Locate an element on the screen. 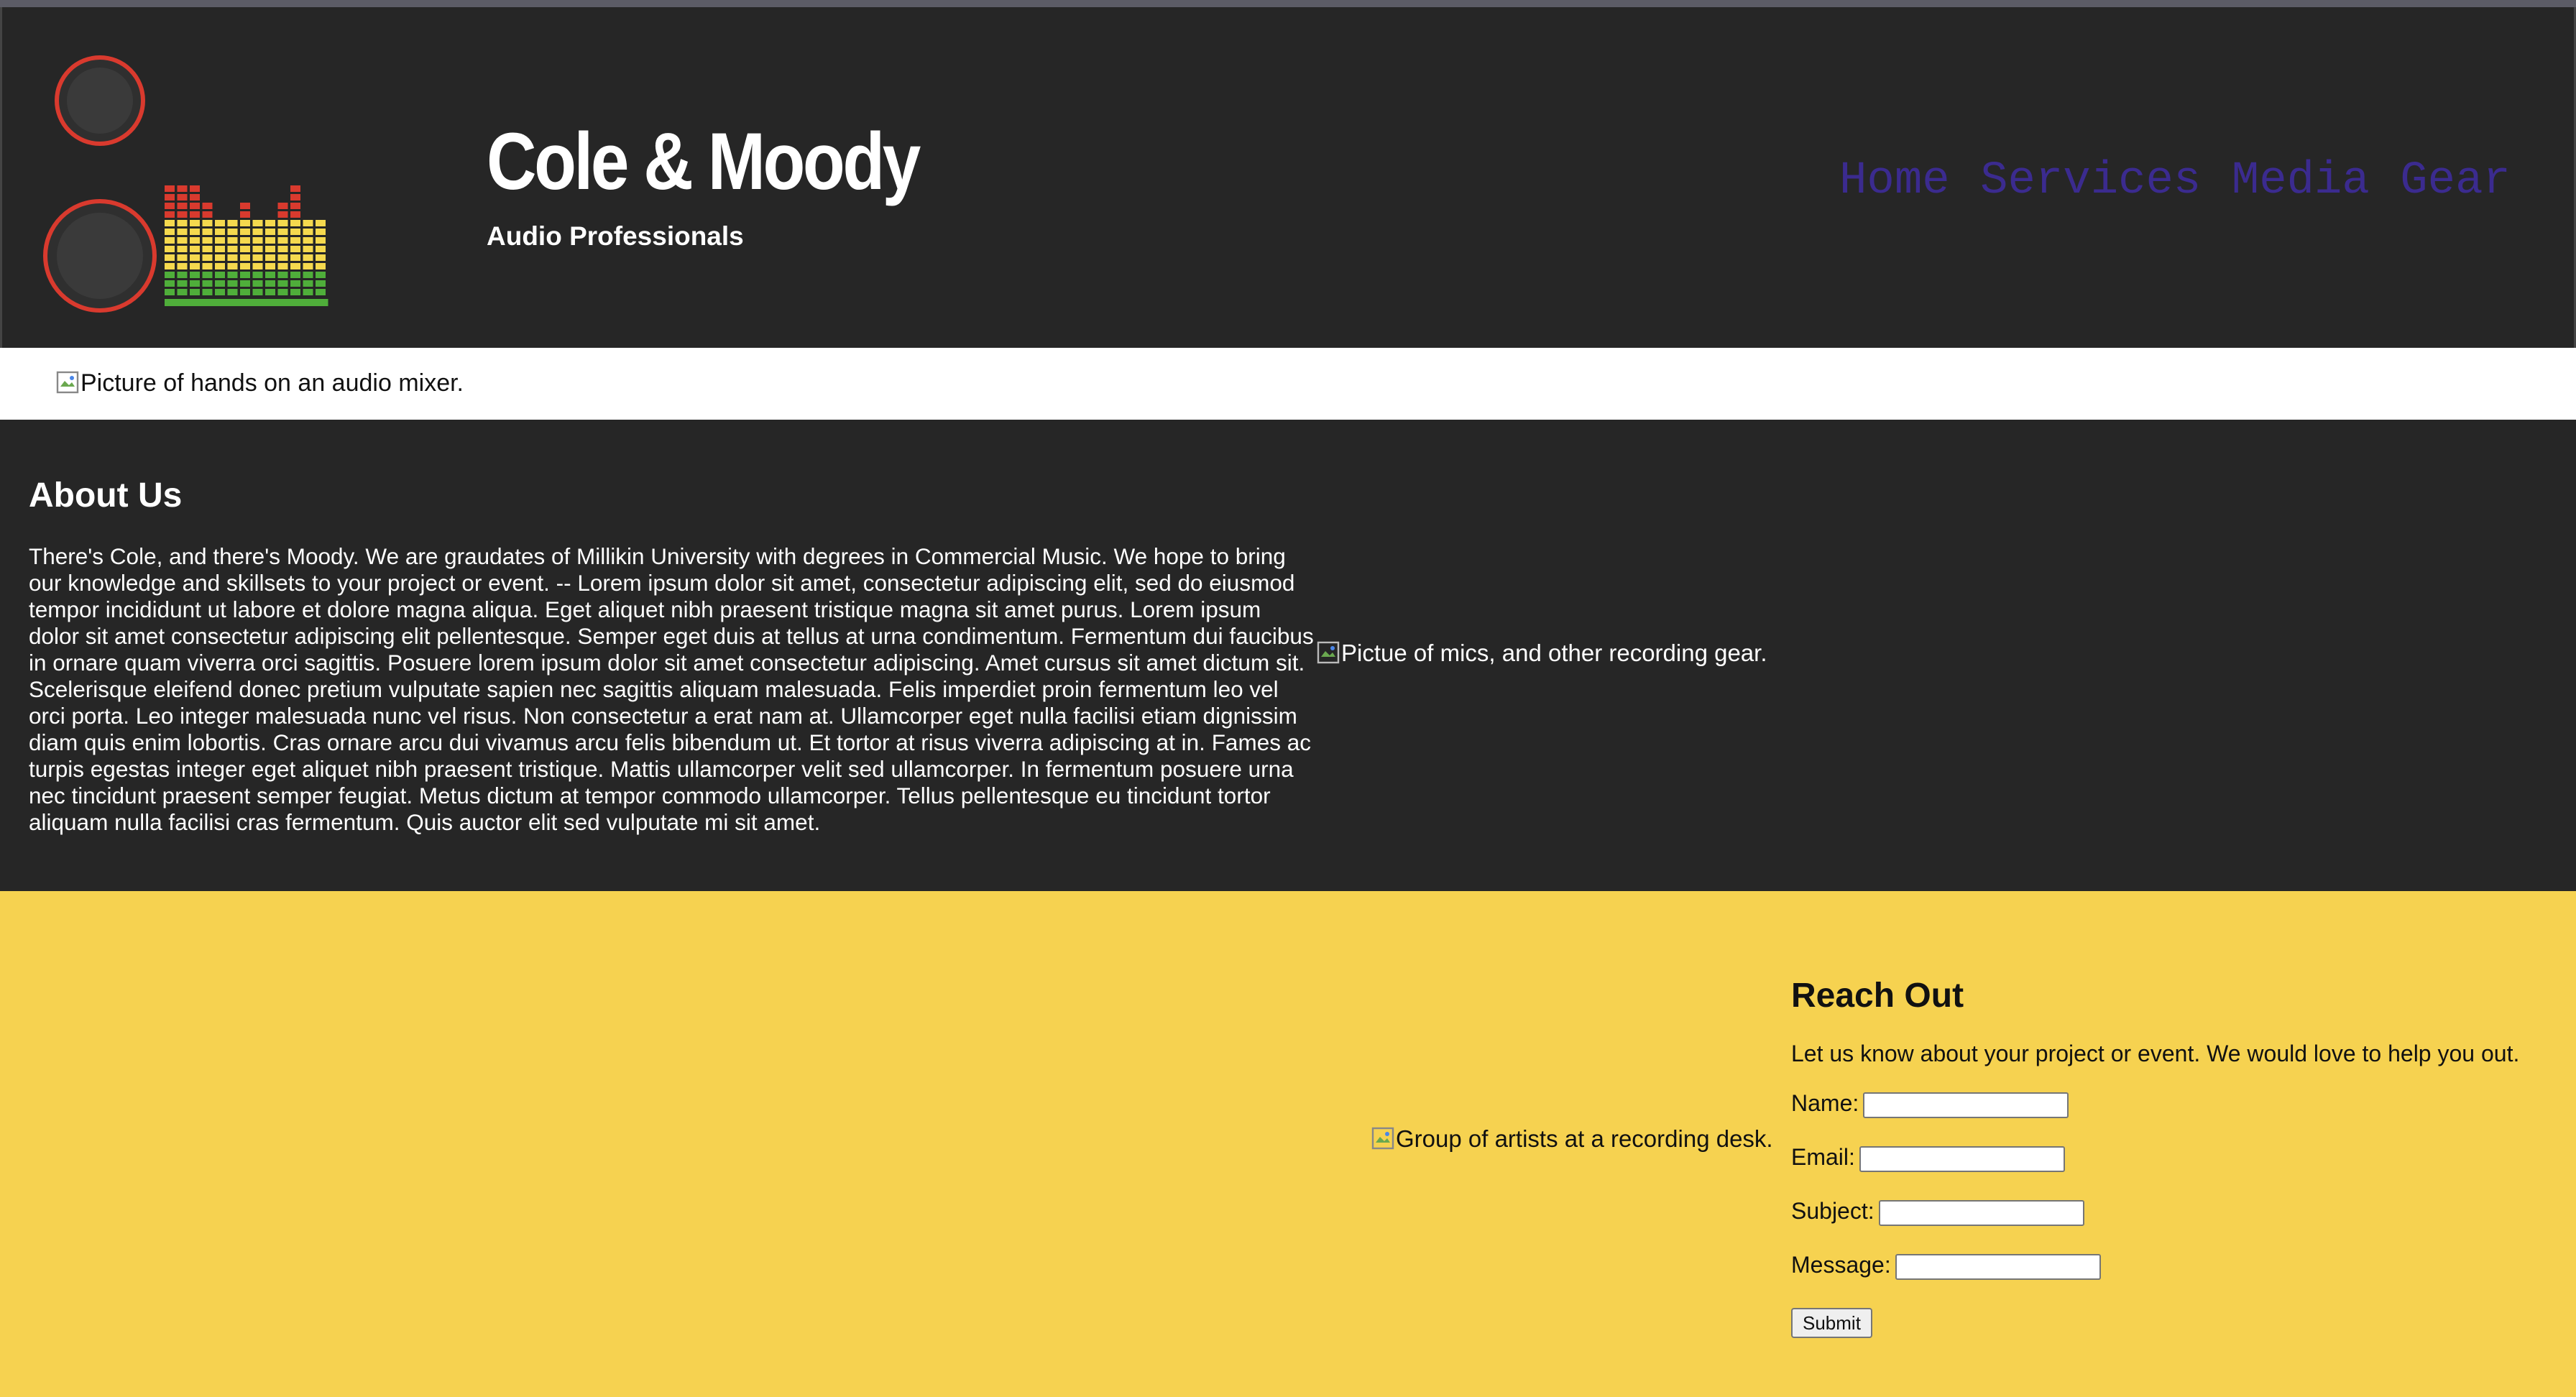  nav-link-home: Home is located at coordinates (1894, 181).